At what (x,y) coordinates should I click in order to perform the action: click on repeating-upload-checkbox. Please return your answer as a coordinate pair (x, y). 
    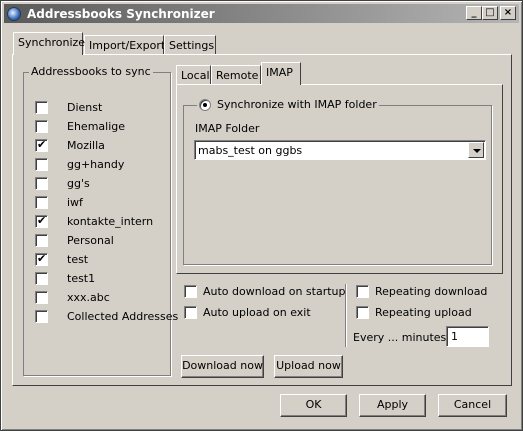
    Looking at the image, I should click on (362, 312).